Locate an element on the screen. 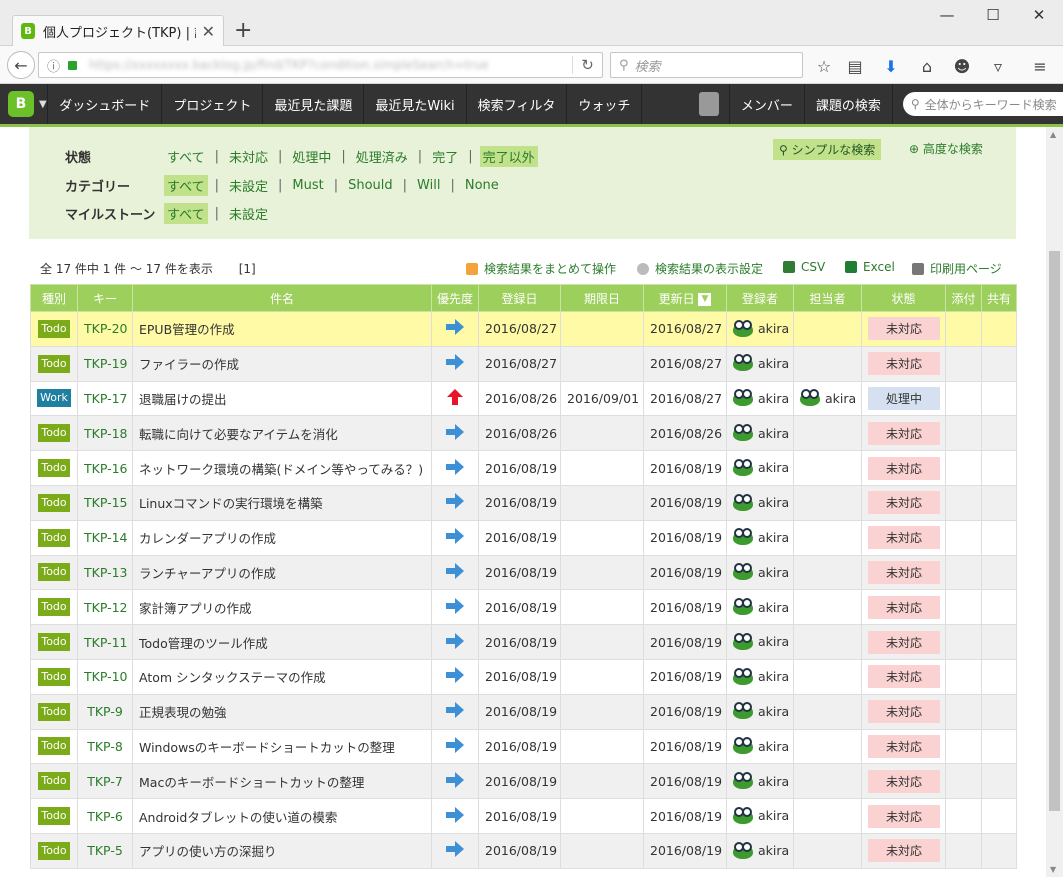  back-arrow-icon: ← is located at coordinates (21, 65).